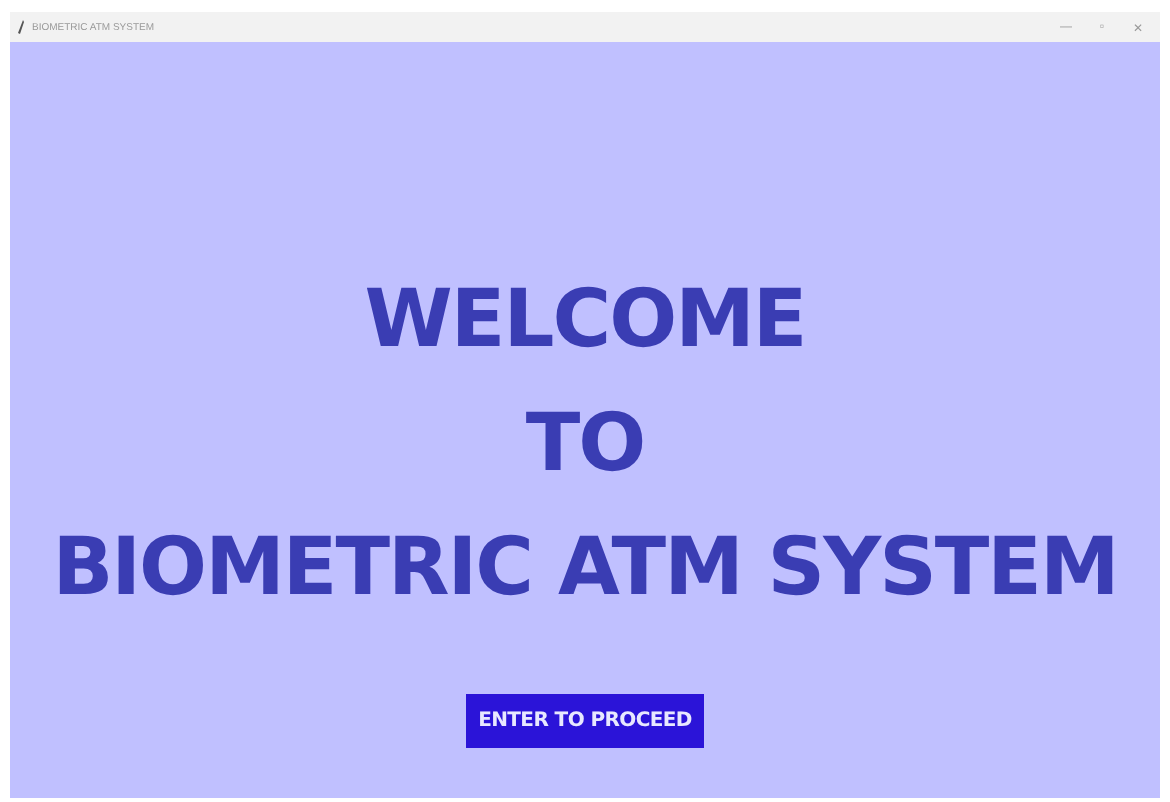 This screenshot has height=802, width=1170. What do you see at coordinates (585, 569) in the screenshot?
I see `heading-line: BIOMETRIC ATM SYSTEM` at bounding box center [585, 569].